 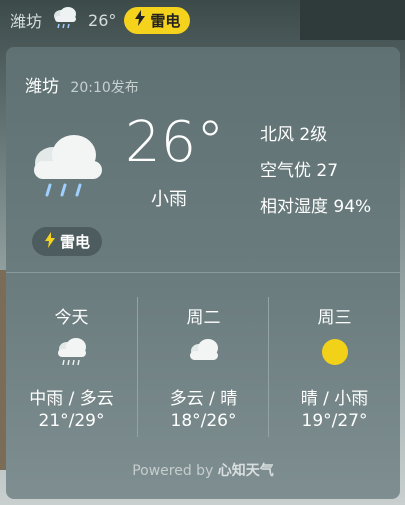 I want to click on forecast-day: 周三 晴 / 小雨 19°/27°, so click(x=334, y=363).